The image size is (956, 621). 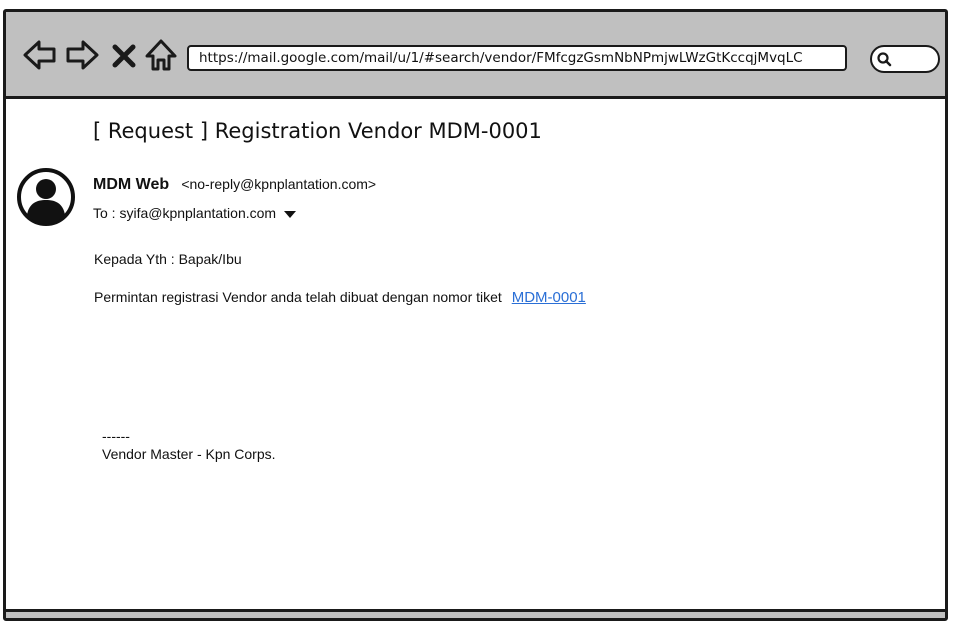 What do you see at coordinates (279, 184) in the screenshot?
I see `sender-email: <no-reply@kpnplantation.com>` at bounding box center [279, 184].